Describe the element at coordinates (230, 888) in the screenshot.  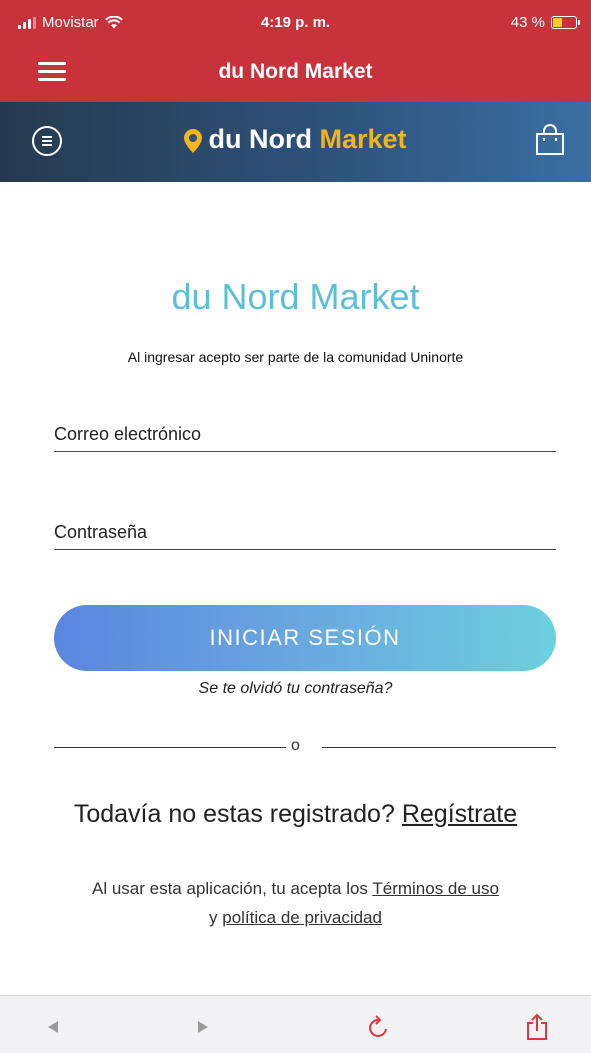
I see `terms-prefix: Al usar esta aplicación, tu acepta los` at that location.